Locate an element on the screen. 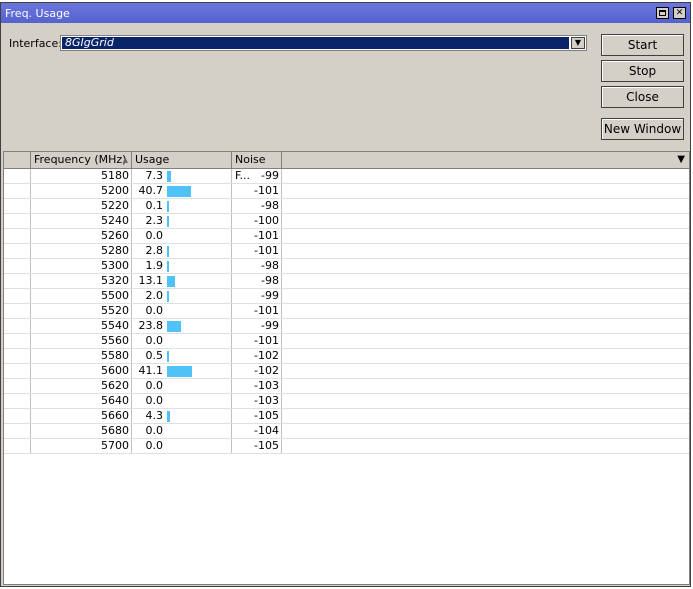 The image size is (693, 589). start-button: Start is located at coordinates (642, 45).